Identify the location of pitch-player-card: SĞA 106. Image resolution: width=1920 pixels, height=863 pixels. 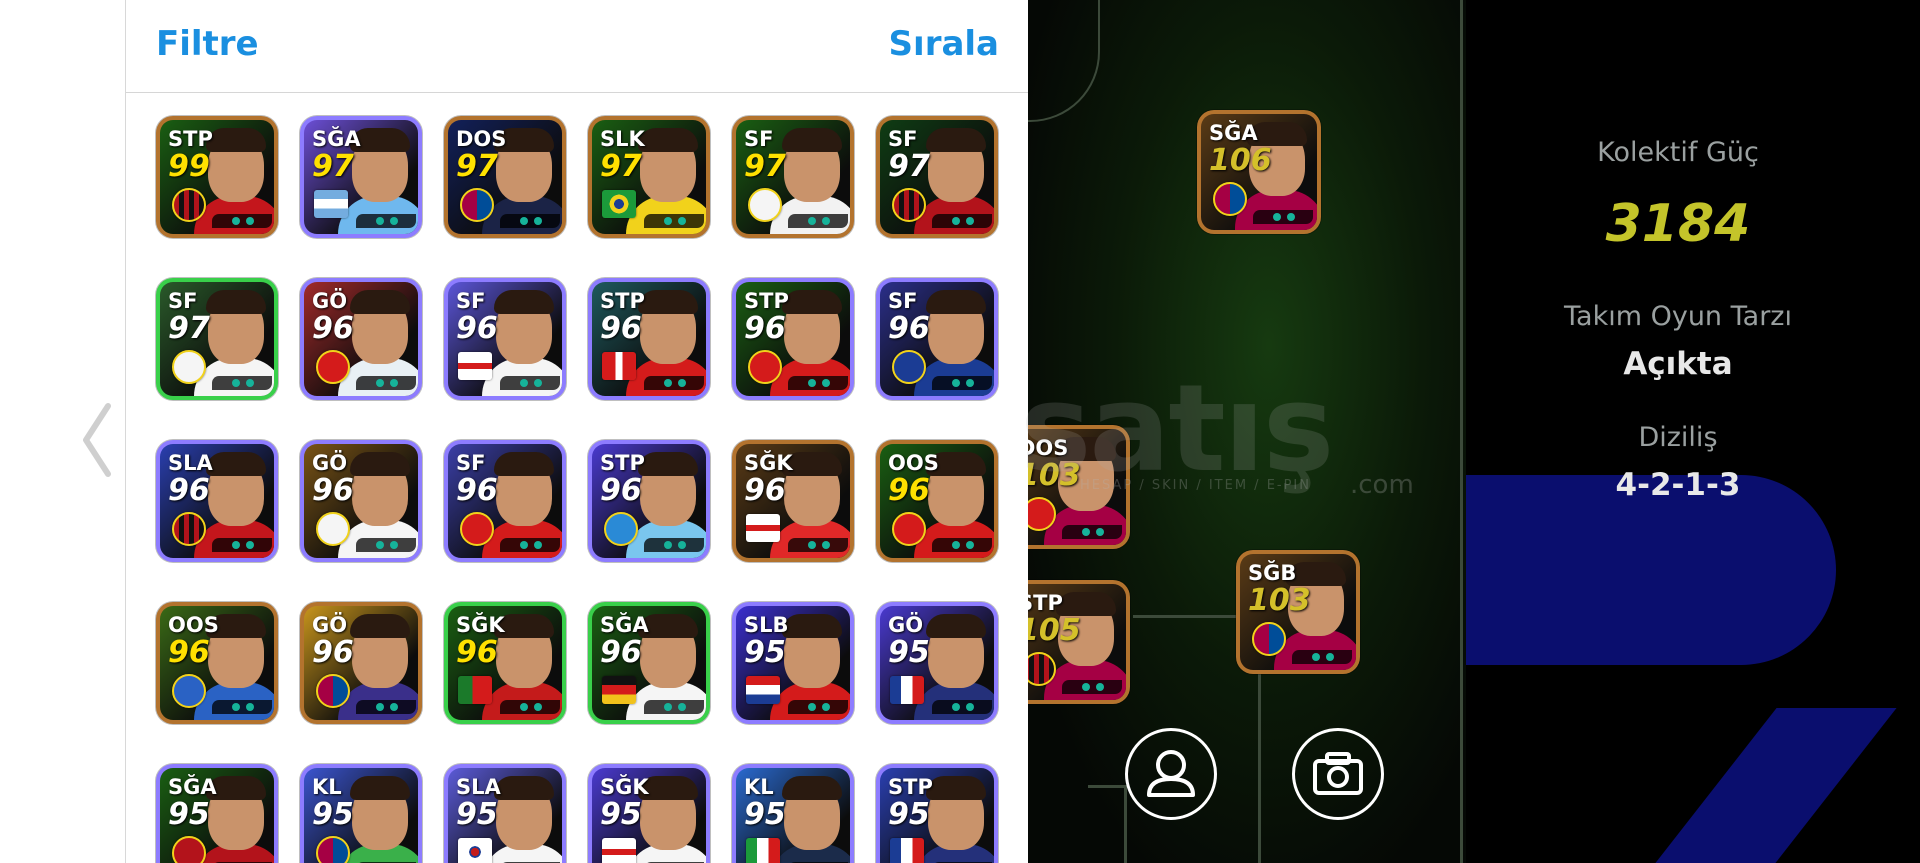
(1259, 172).